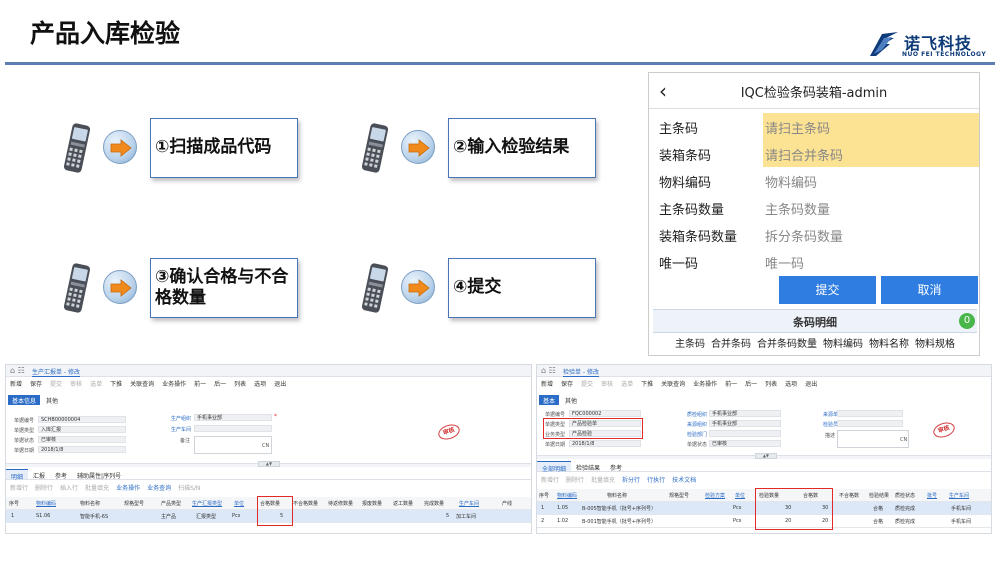  What do you see at coordinates (870, 423) in the screenshot?
I see `inspector-field` at bounding box center [870, 423].